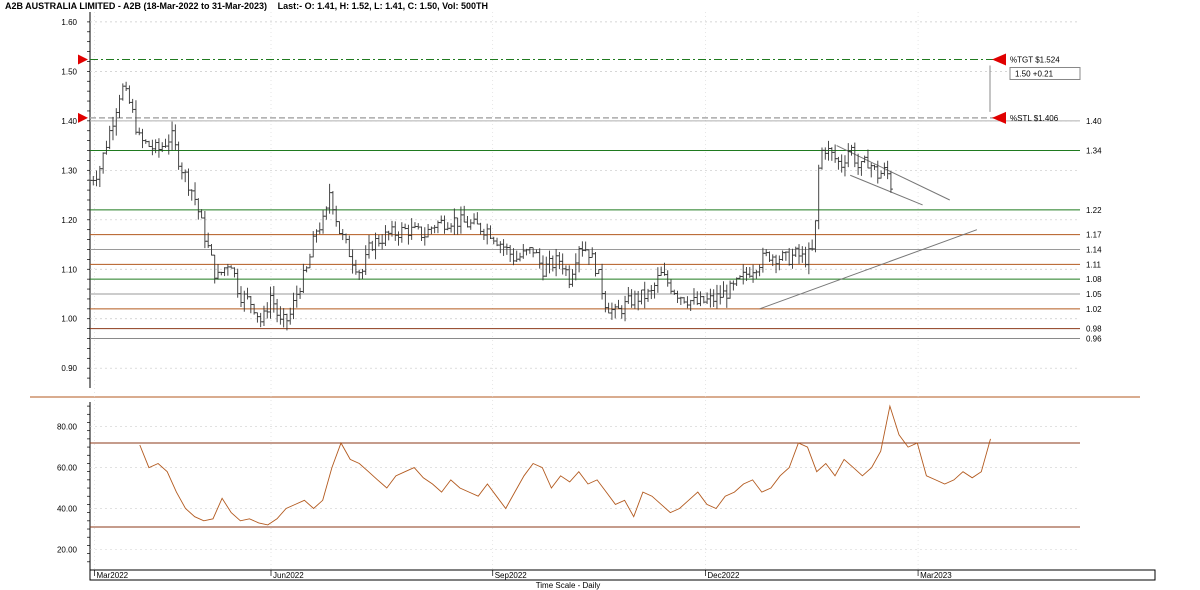  What do you see at coordinates (67, 550) in the screenshot?
I see `osc-tick-label: 20.00` at bounding box center [67, 550].